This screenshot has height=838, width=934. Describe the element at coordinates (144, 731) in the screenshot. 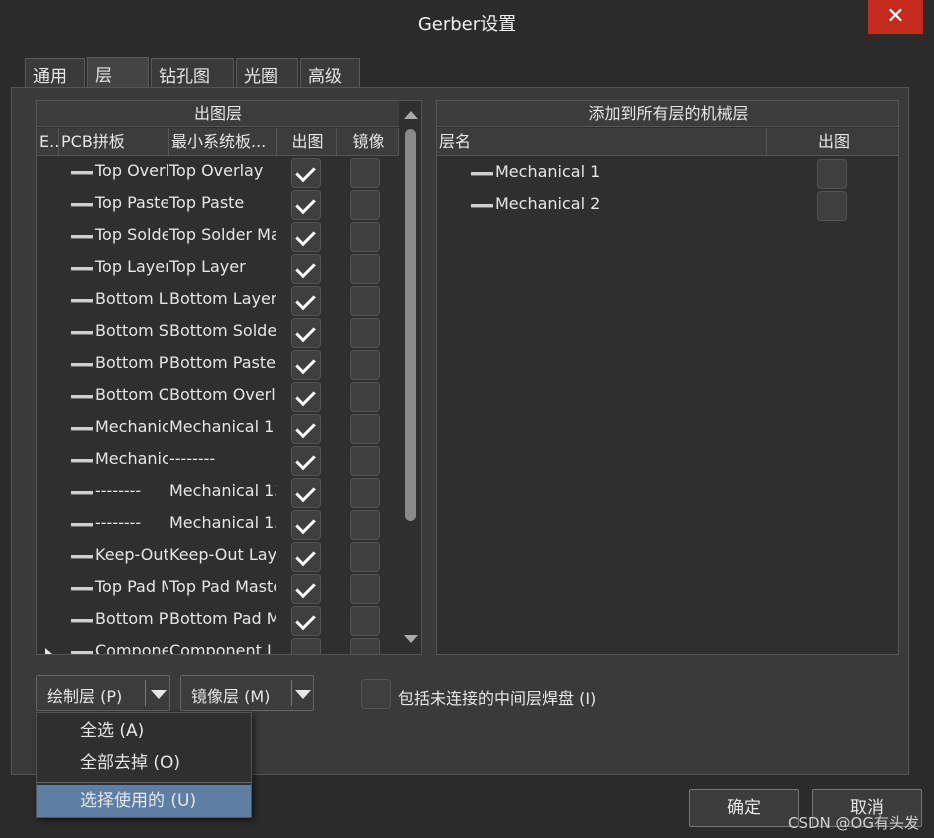

I see `menu-item-select-all: 全选 (A)` at that location.